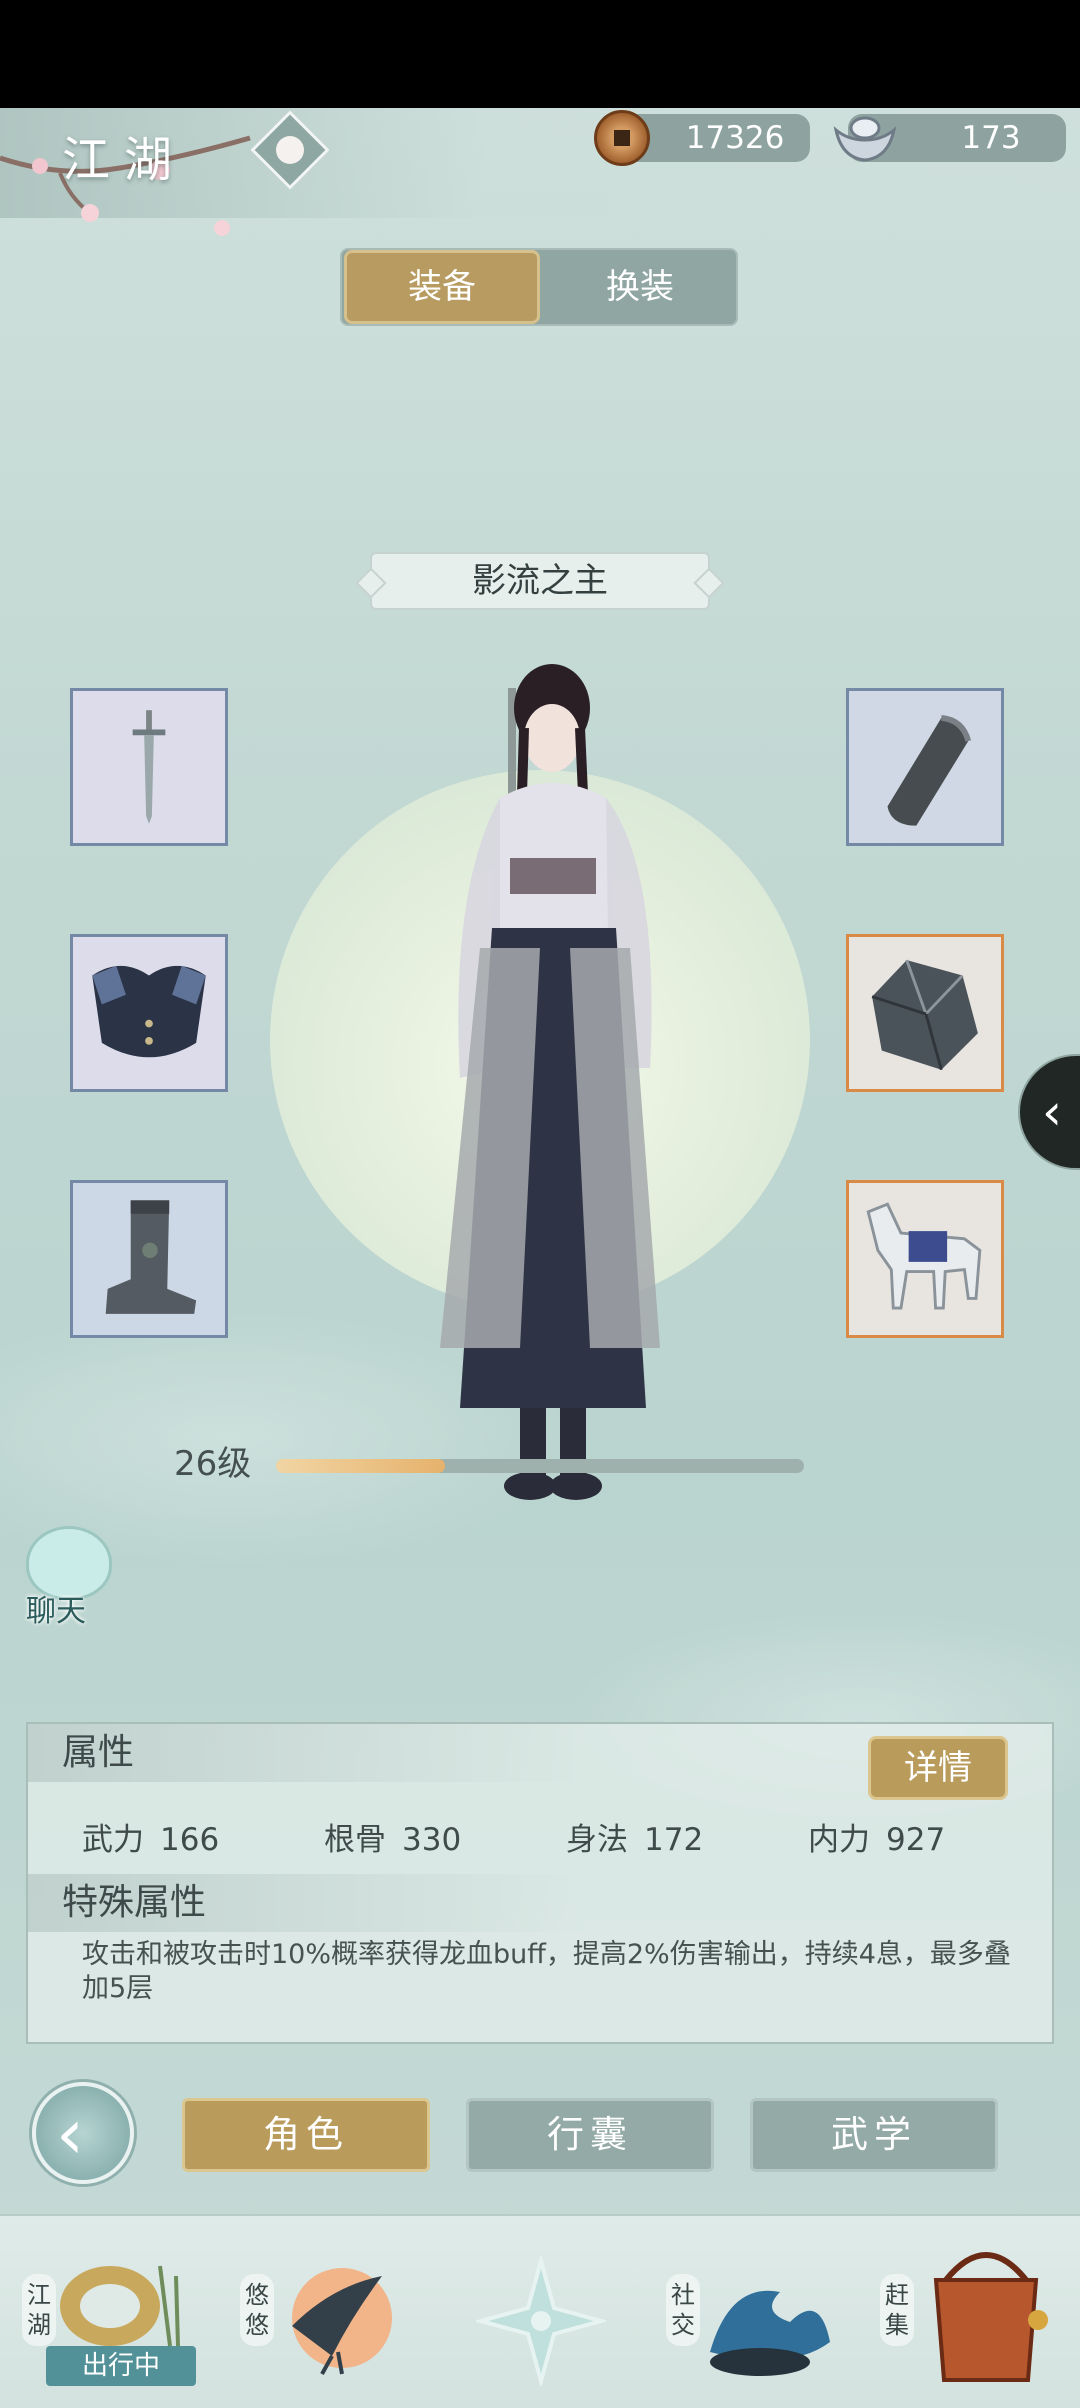  Describe the element at coordinates (640, 287) in the screenshot. I see `tab-outfit: 换装` at that location.